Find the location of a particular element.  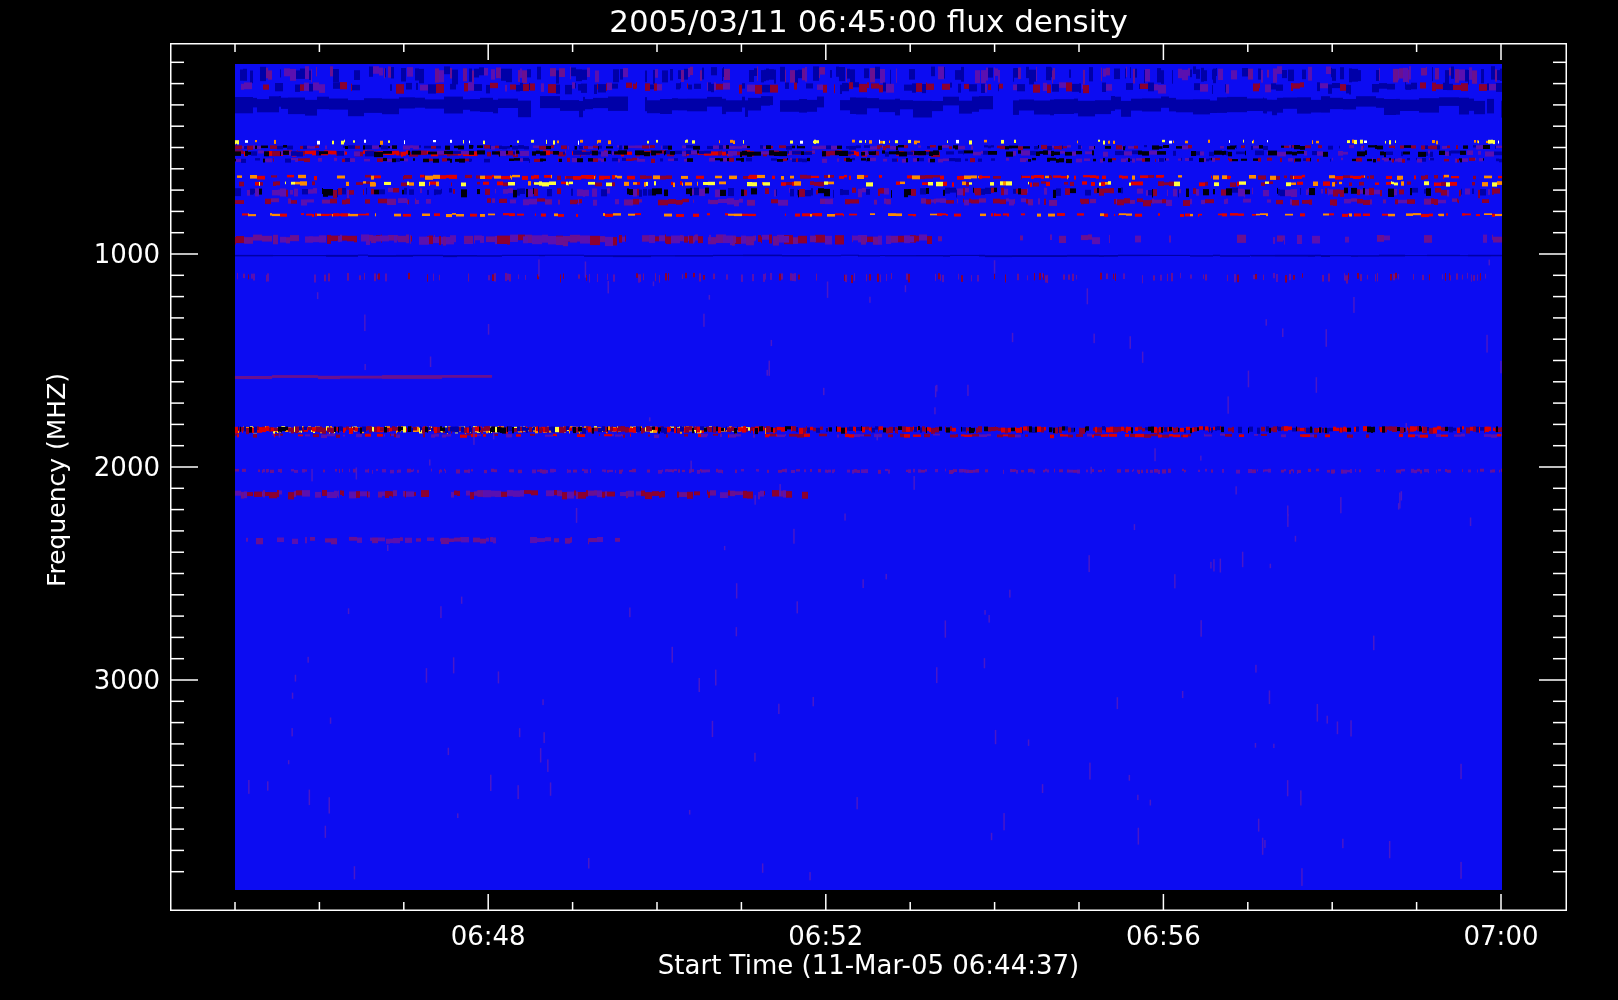

y-axis-label: Frequency (MHZ) is located at coordinates (56, 480).